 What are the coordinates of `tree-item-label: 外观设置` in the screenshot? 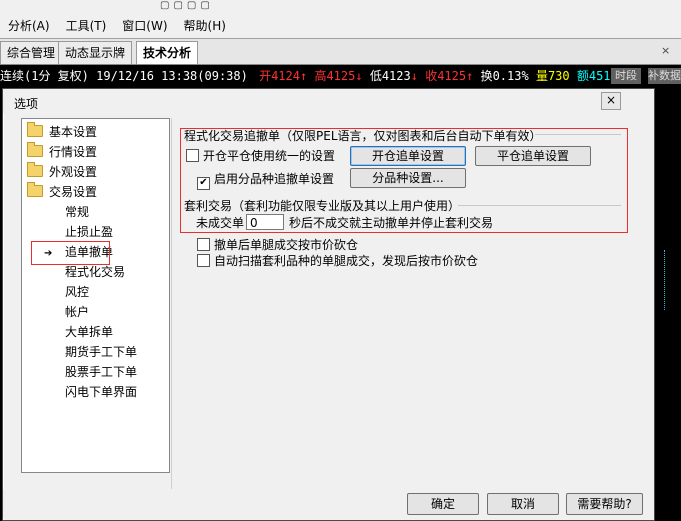 It's located at (73, 172).